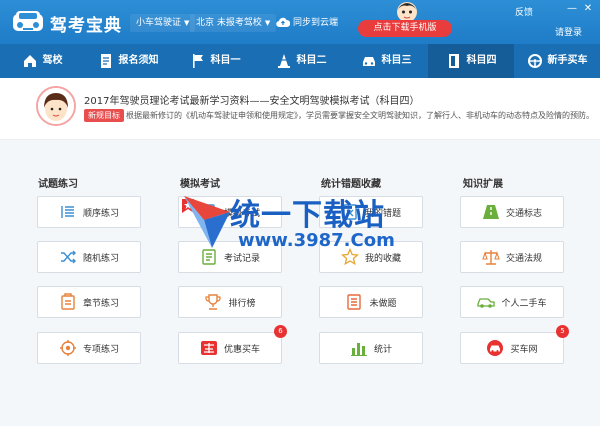 This screenshot has height=426, width=600. What do you see at coordinates (159, 23) in the screenshot?
I see `license-type-label: 小车驾驶证` at bounding box center [159, 23].